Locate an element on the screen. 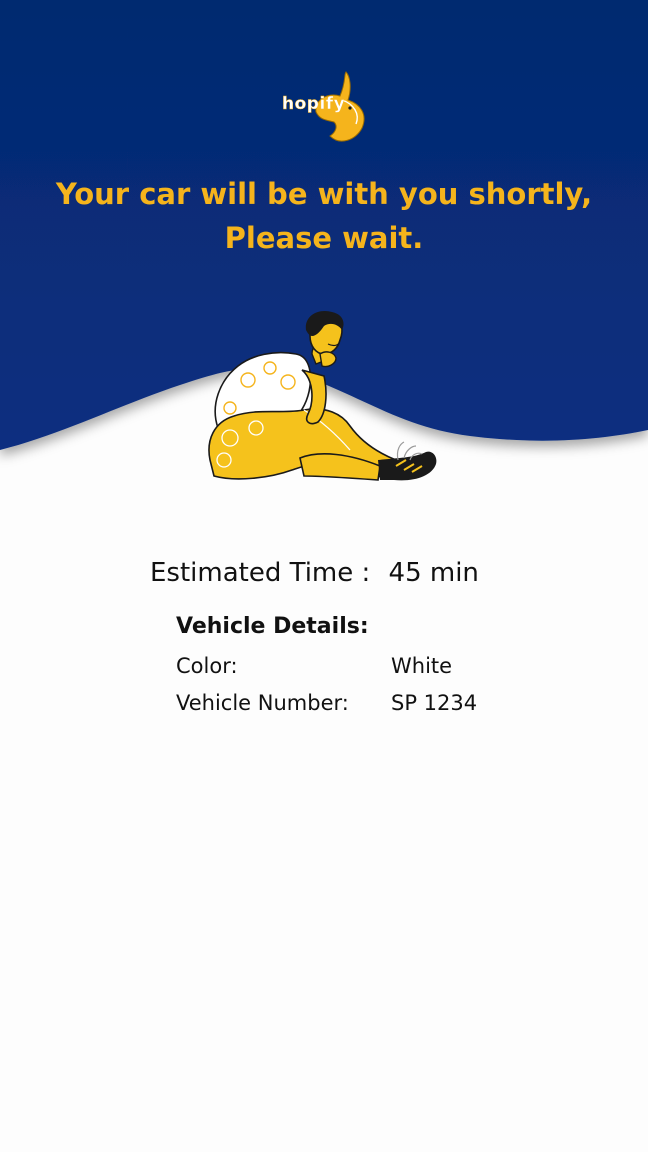  waiting-person-illustration is located at coordinates (322, 395).